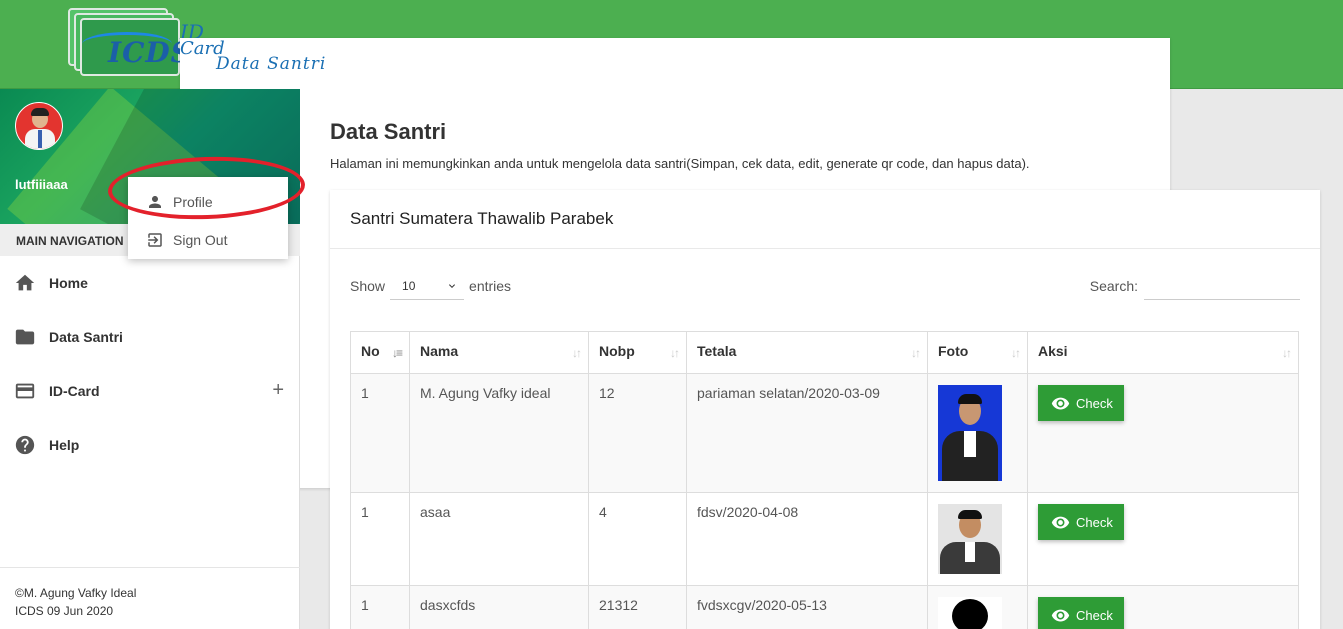  Describe the element at coordinates (25, 337) in the screenshot. I see `folder-icon` at that location.